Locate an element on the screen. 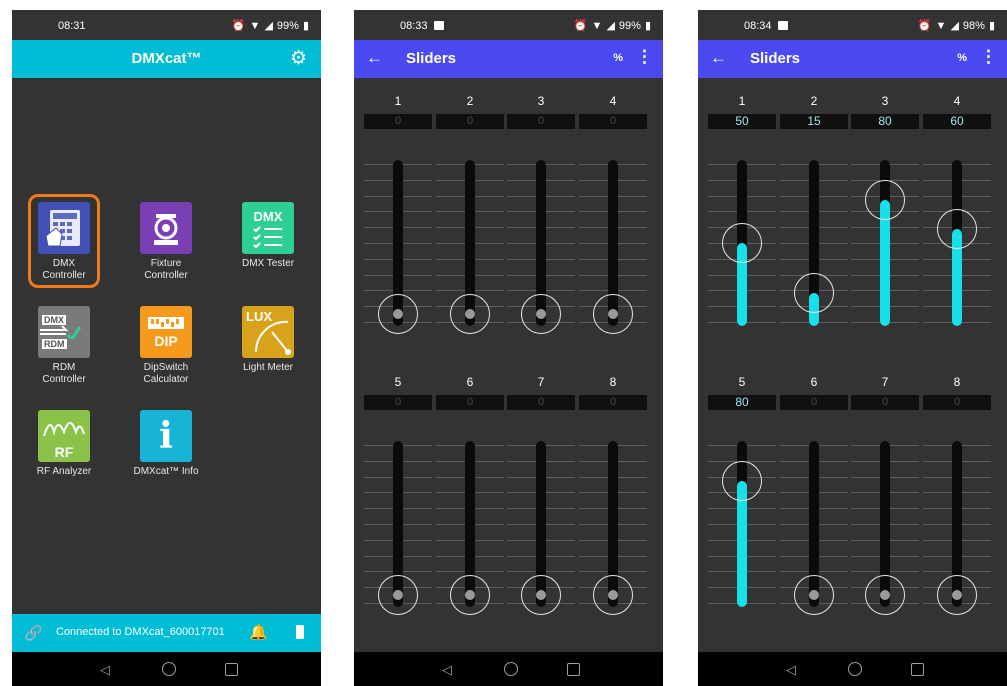 The height and width of the screenshot is (686, 1007). tile-rf-analyzer: RF RF Analyzer is located at coordinates (64, 456).